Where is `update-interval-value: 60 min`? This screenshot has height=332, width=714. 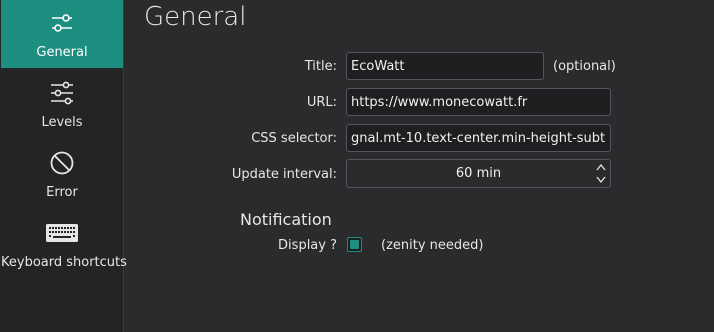
update-interval-value: 60 min is located at coordinates (478, 173).